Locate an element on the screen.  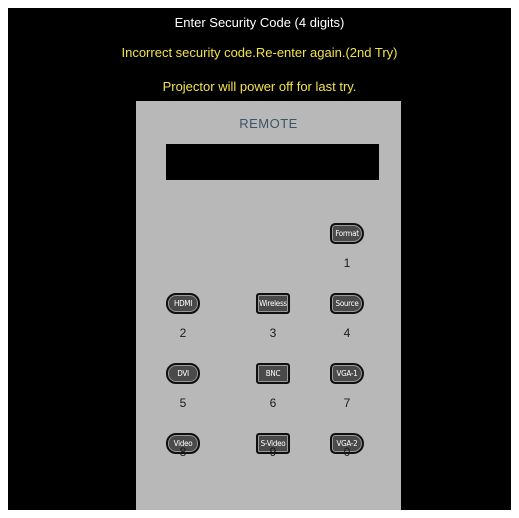
vga1-key: VGA-1 is located at coordinates (347, 373).